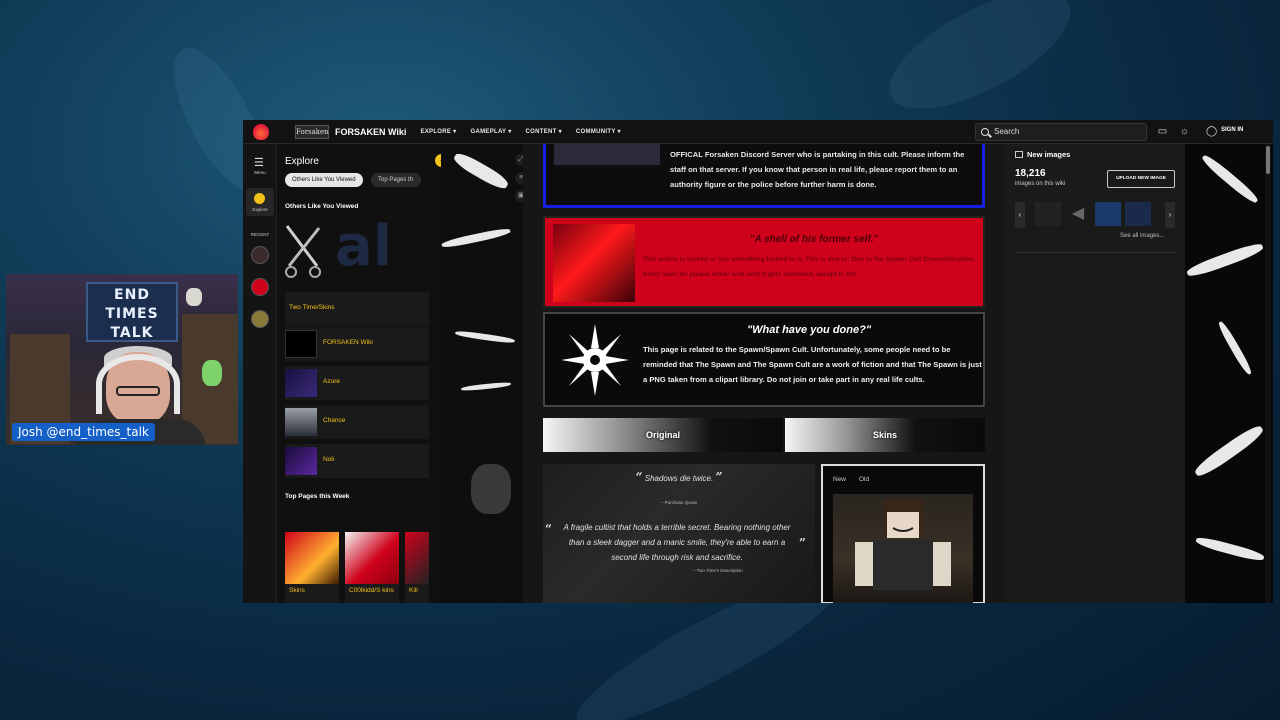  Describe the element at coordinates (1232, 130) in the screenshot. I see `sign-in-link: SIGN IN` at that location.